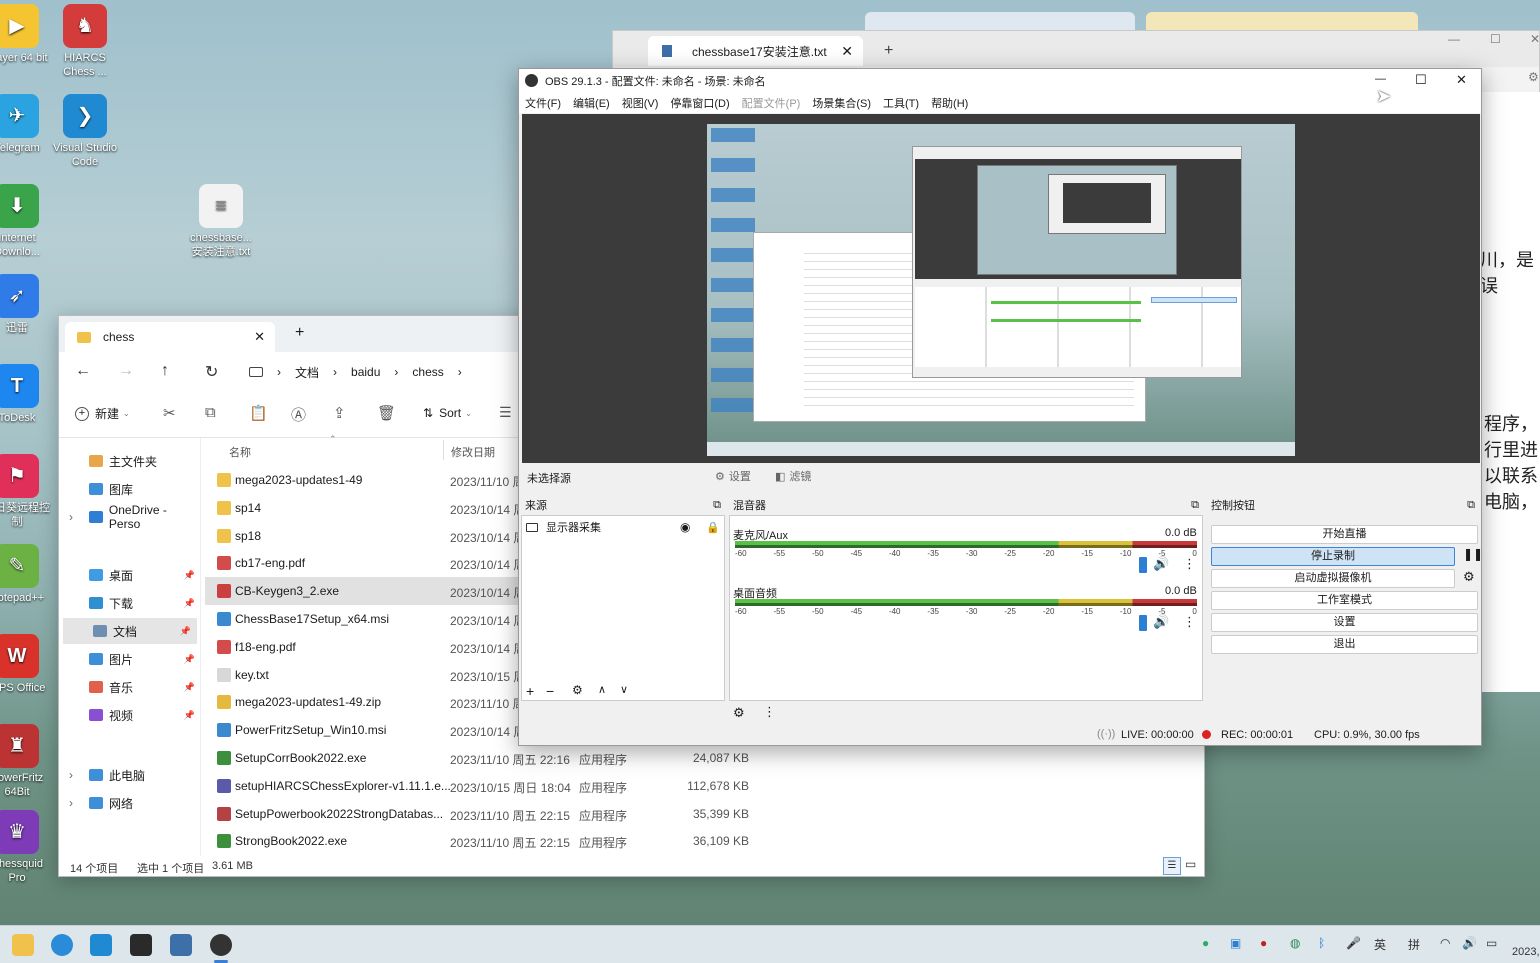 The width and height of the screenshot is (1540, 963). I want to click on details-view-icon: ☰, so click(1172, 866).